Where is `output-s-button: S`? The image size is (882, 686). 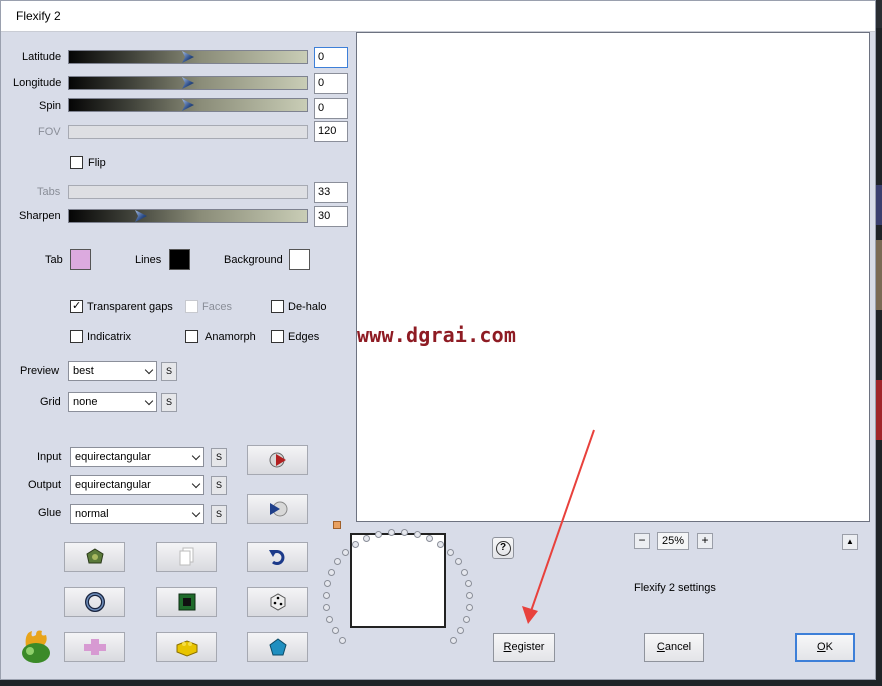
output-s-button: S is located at coordinates (219, 485).